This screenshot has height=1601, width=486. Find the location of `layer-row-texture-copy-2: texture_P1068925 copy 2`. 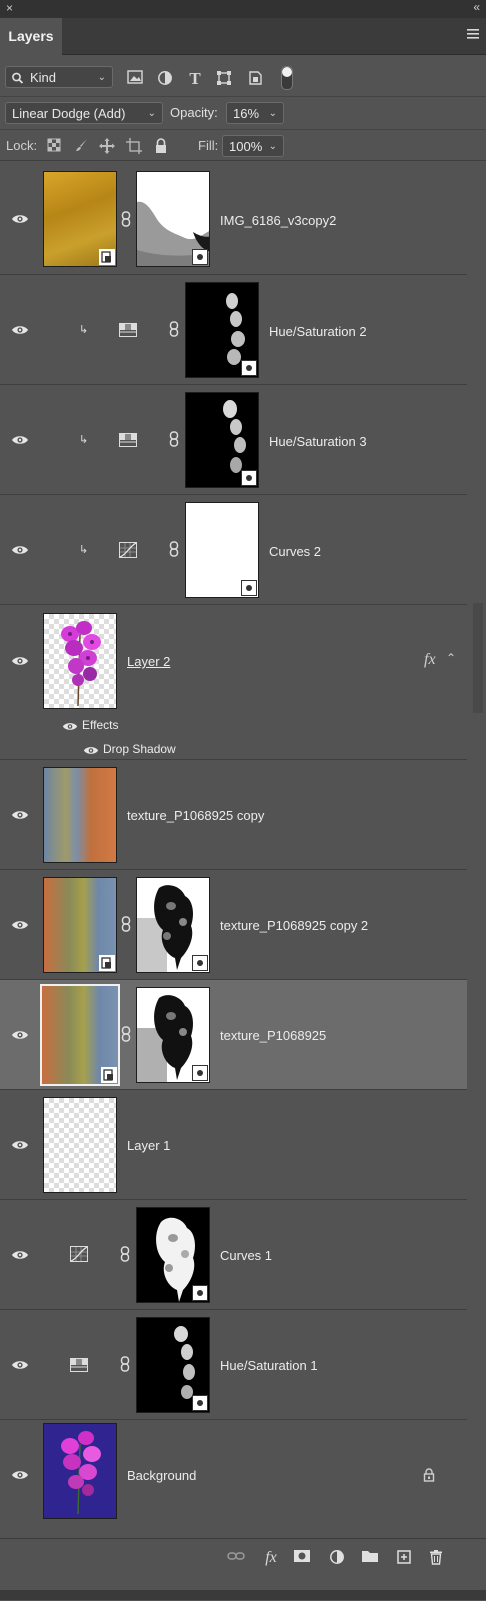

layer-row-texture-copy-2: texture_P1068925 copy 2 is located at coordinates (233, 925).